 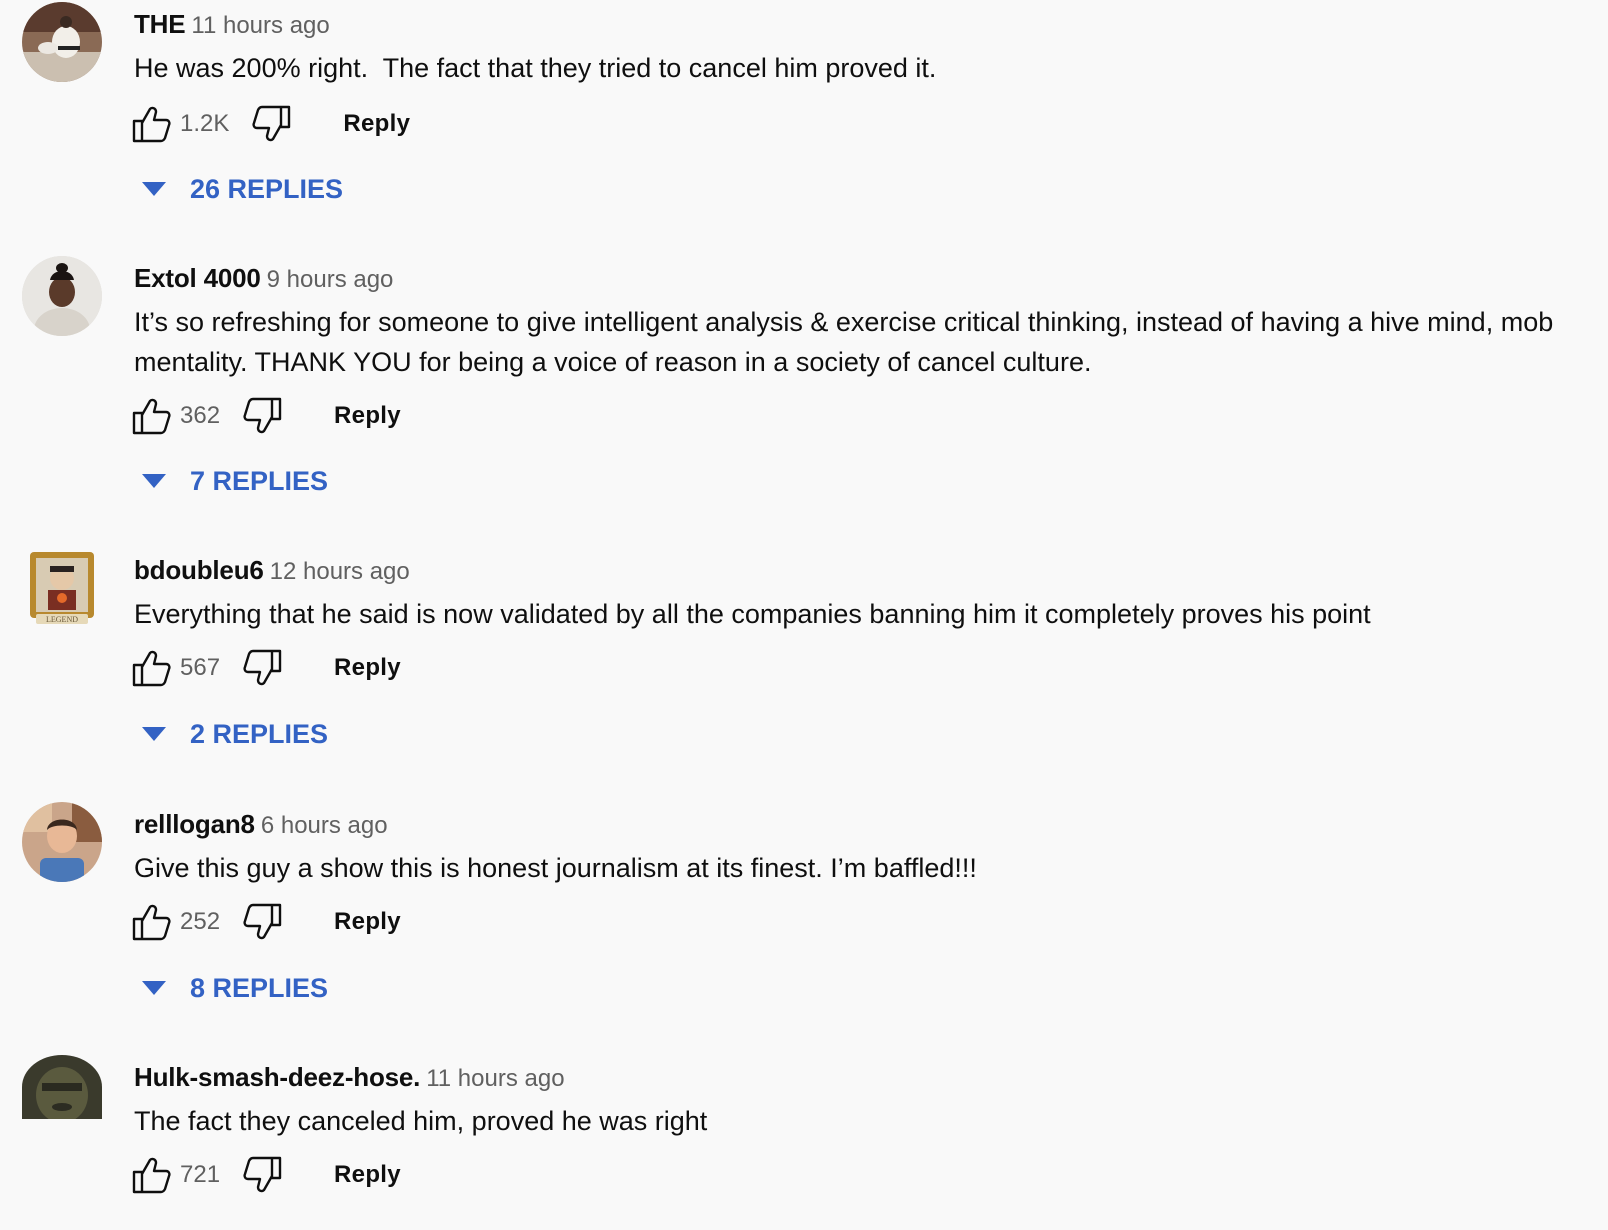 I want to click on replies-count-label: 2 REPLIES, so click(x=259, y=733).